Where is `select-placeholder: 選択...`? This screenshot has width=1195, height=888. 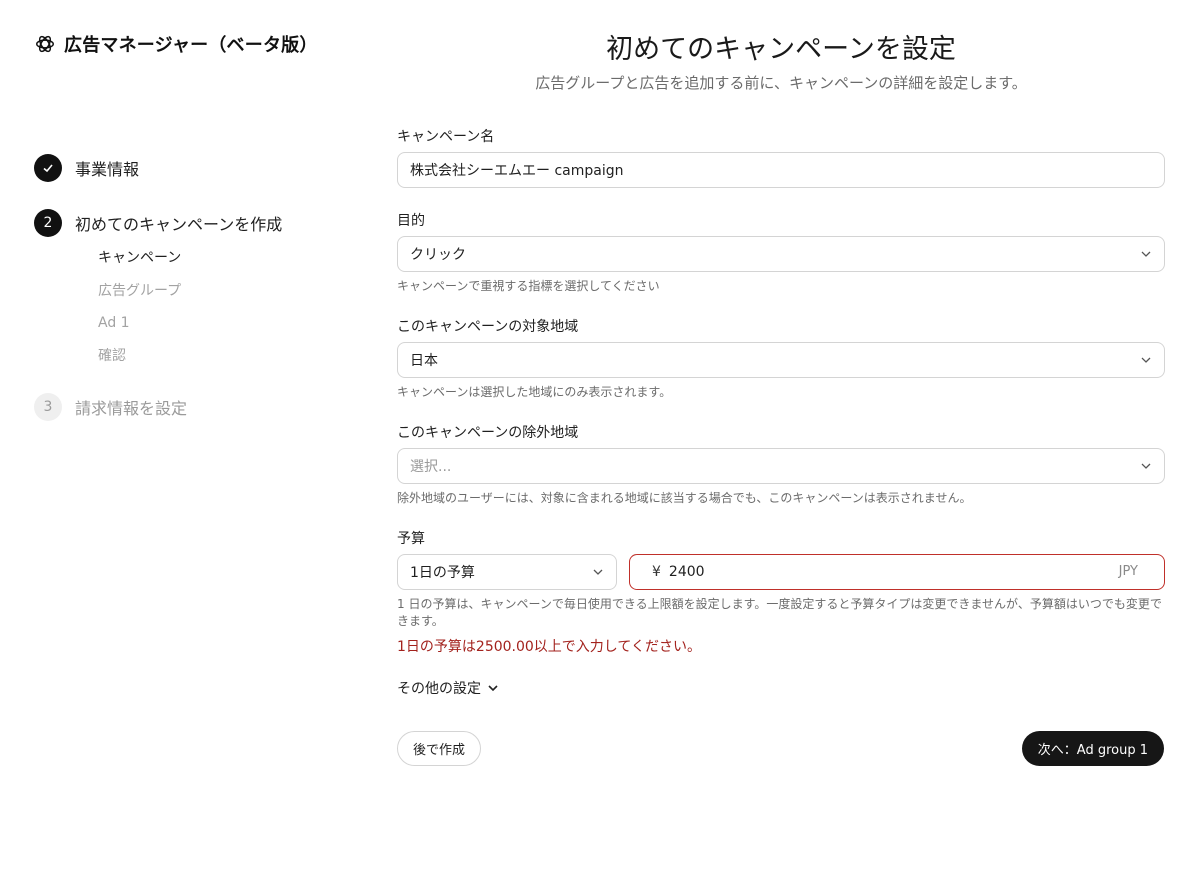 select-placeholder: 選択... is located at coordinates (431, 467).